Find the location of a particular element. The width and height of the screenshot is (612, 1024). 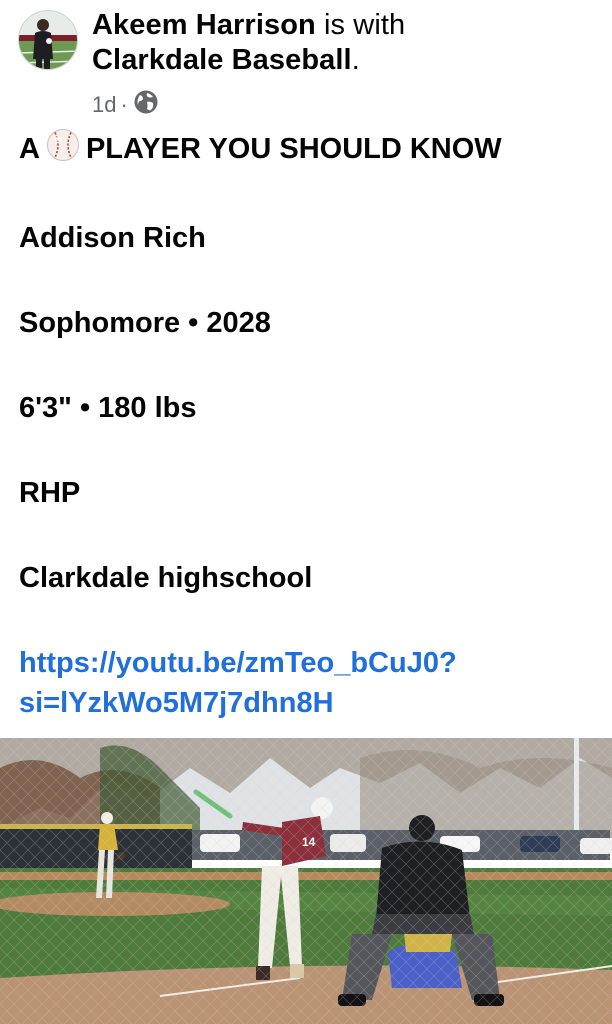

avatar-photo is located at coordinates (48, 40).